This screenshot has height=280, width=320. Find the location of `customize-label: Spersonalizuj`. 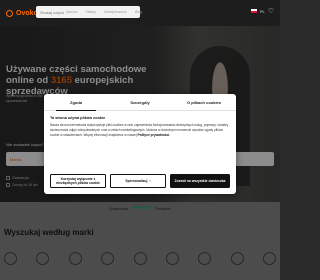

customize-label: Spersonalizuj is located at coordinates (136, 181).